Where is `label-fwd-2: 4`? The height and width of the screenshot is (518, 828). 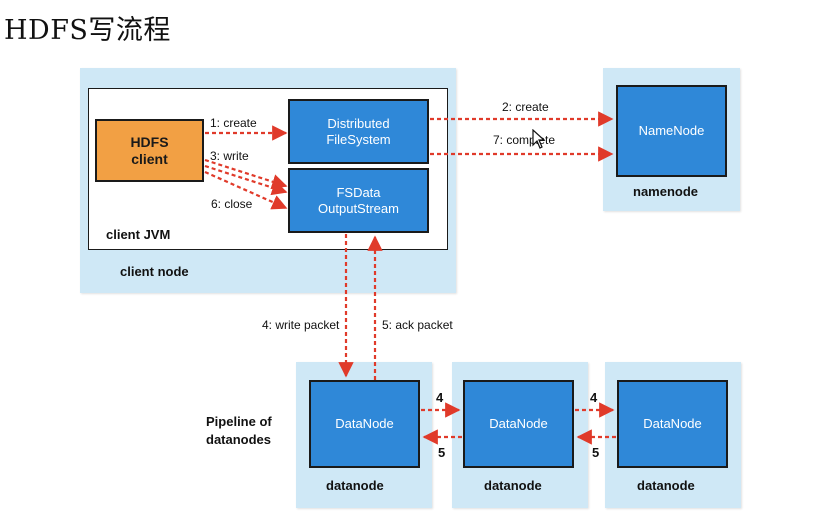
label-fwd-2: 4 is located at coordinates (594, 397).